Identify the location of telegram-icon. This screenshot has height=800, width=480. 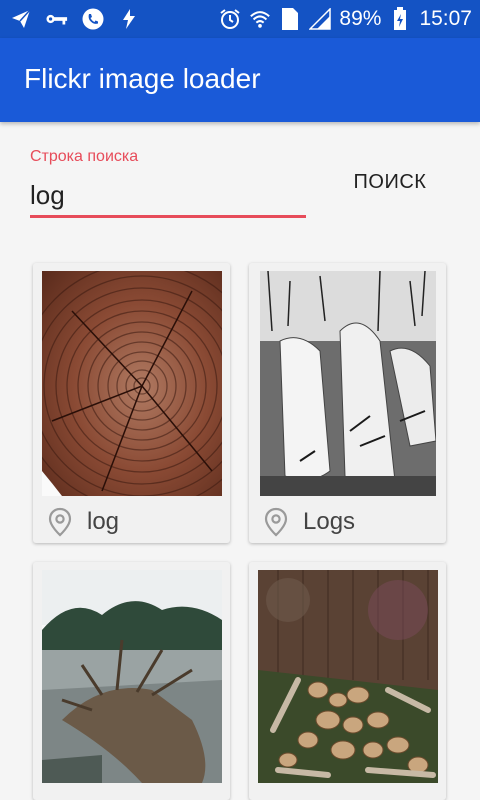
(21, 19).